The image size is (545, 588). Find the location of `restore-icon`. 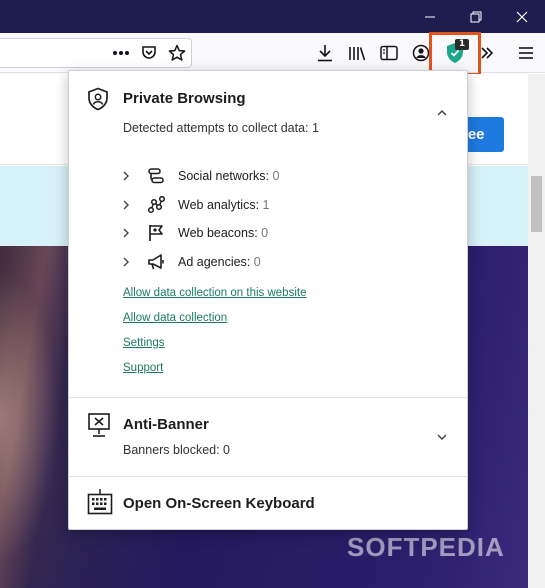

restore-icon is located at coordinates (476, 16).